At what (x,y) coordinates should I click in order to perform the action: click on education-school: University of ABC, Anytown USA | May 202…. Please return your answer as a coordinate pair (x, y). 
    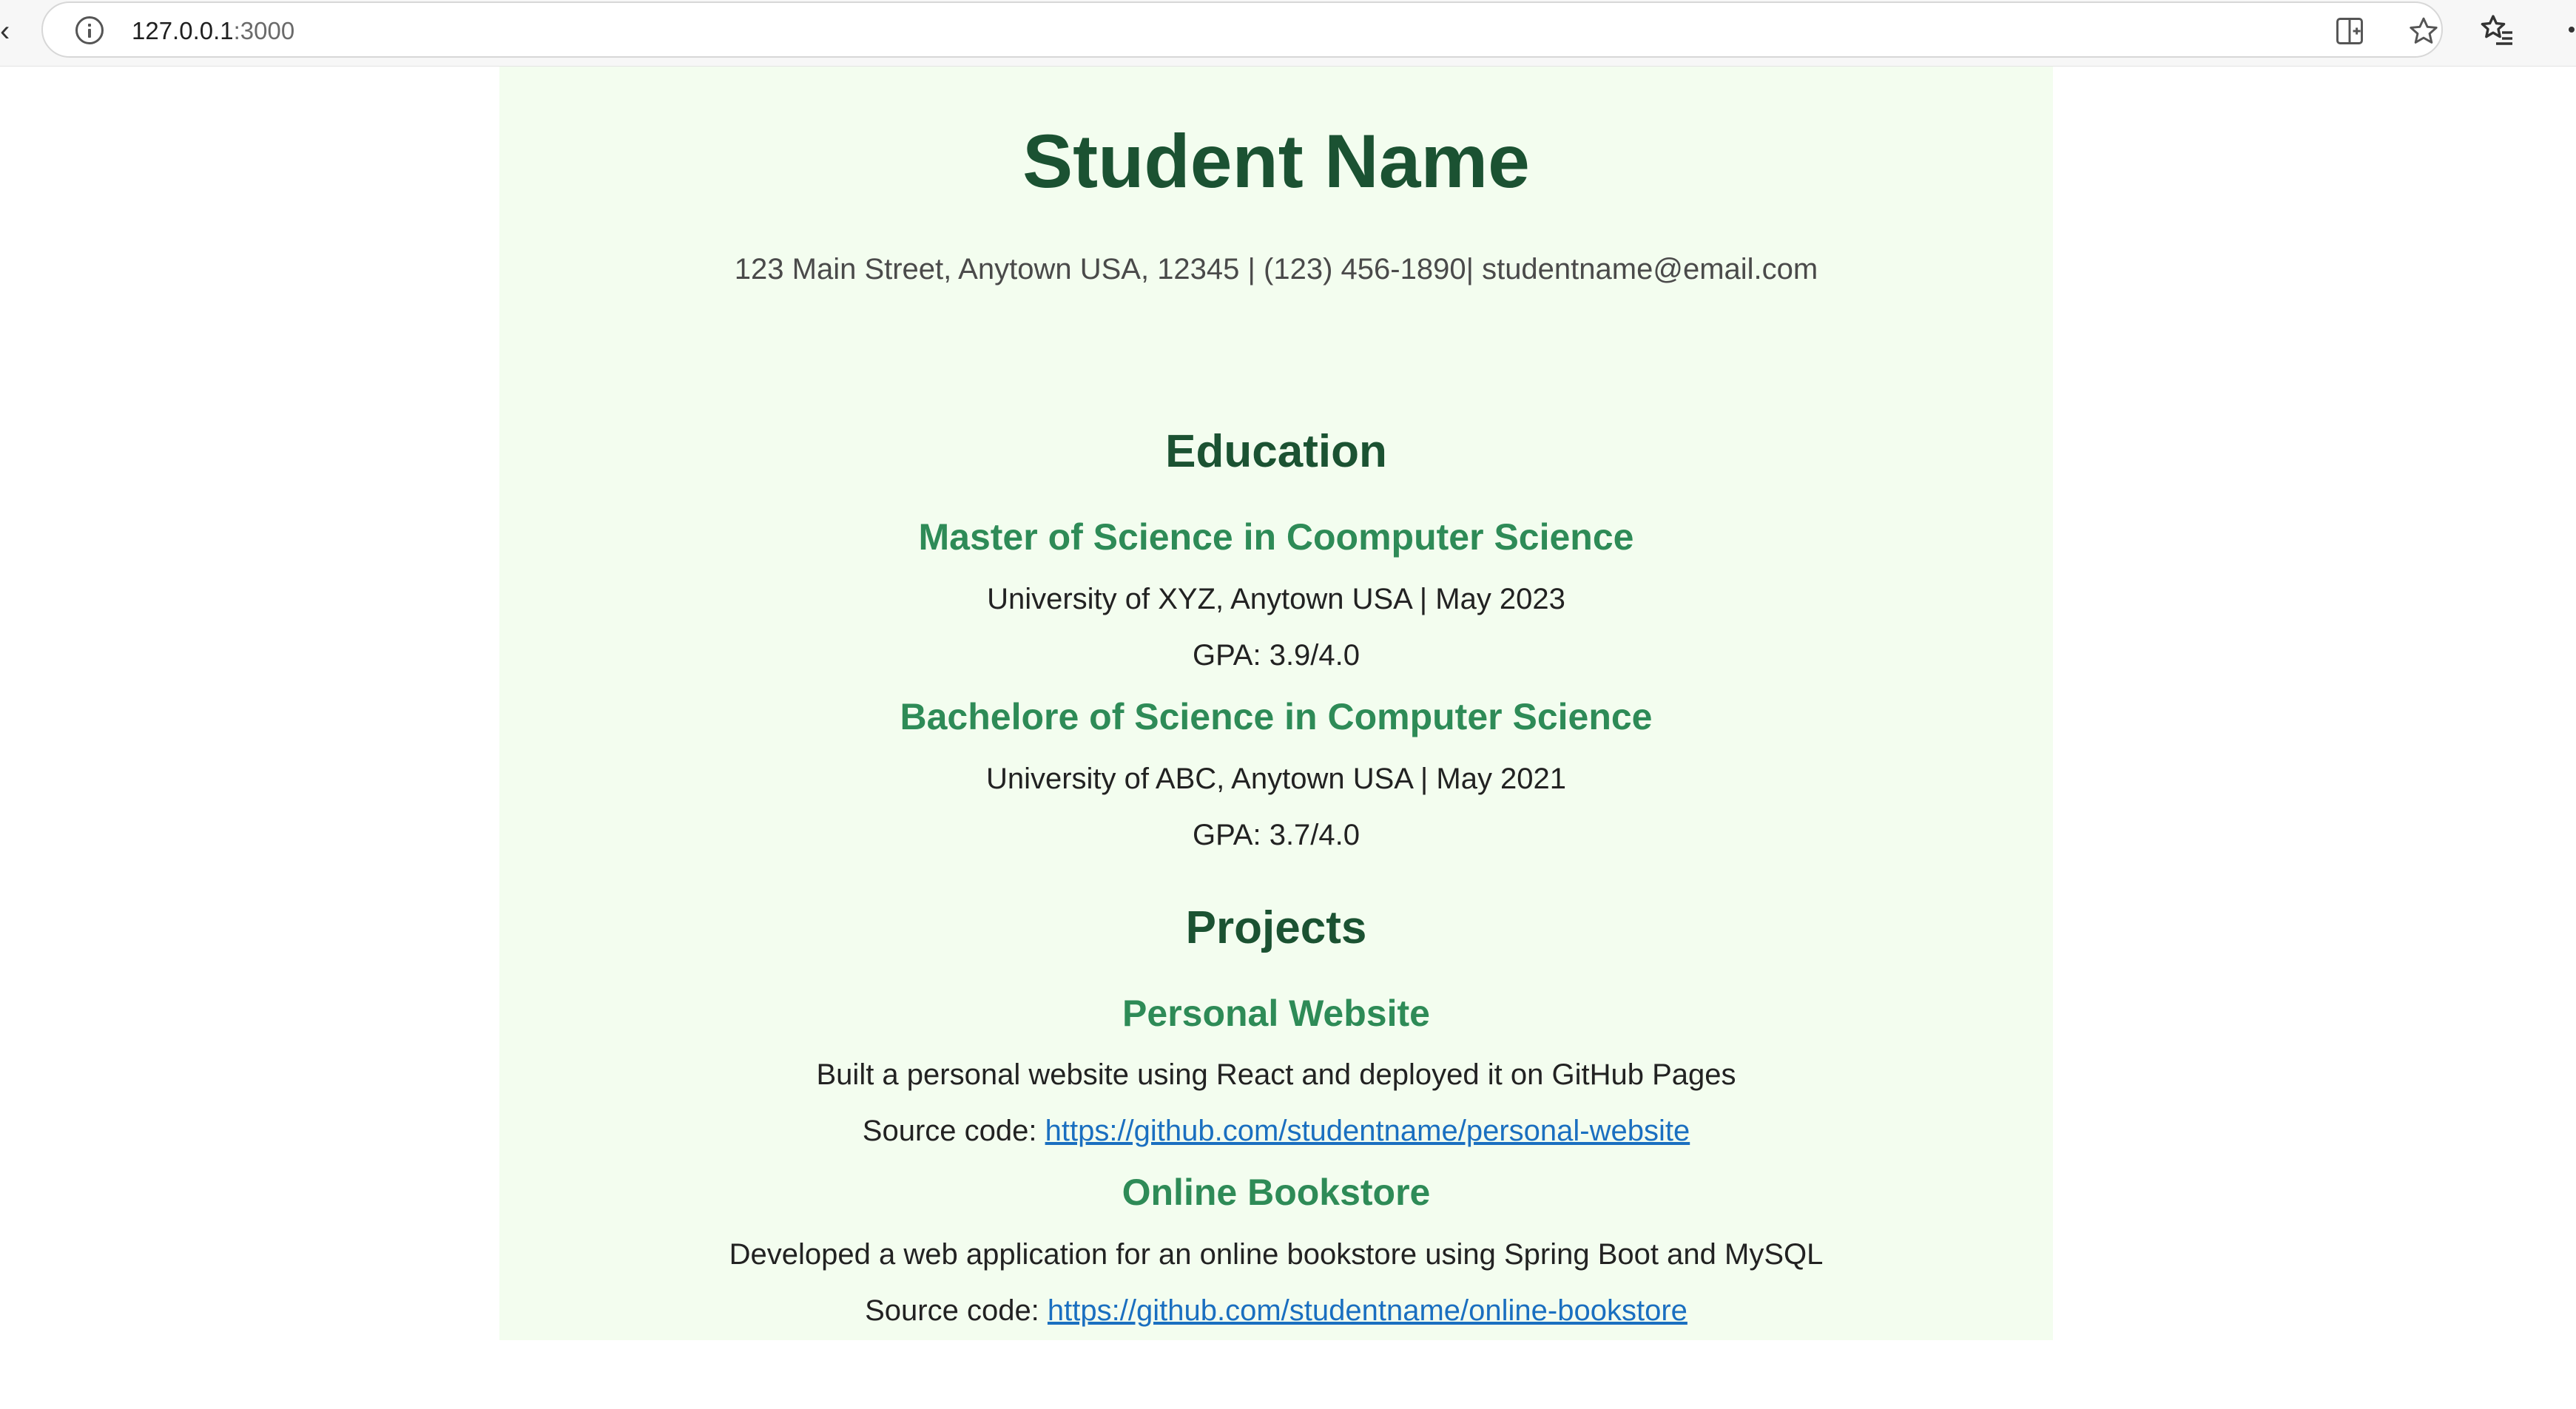
    Looking at the image, I should click on (1276, 779).